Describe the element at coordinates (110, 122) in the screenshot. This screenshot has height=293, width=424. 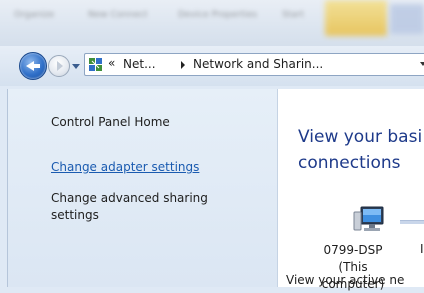
I see `sidebar-item-control-panel-home: Control Panel Home` at that location.